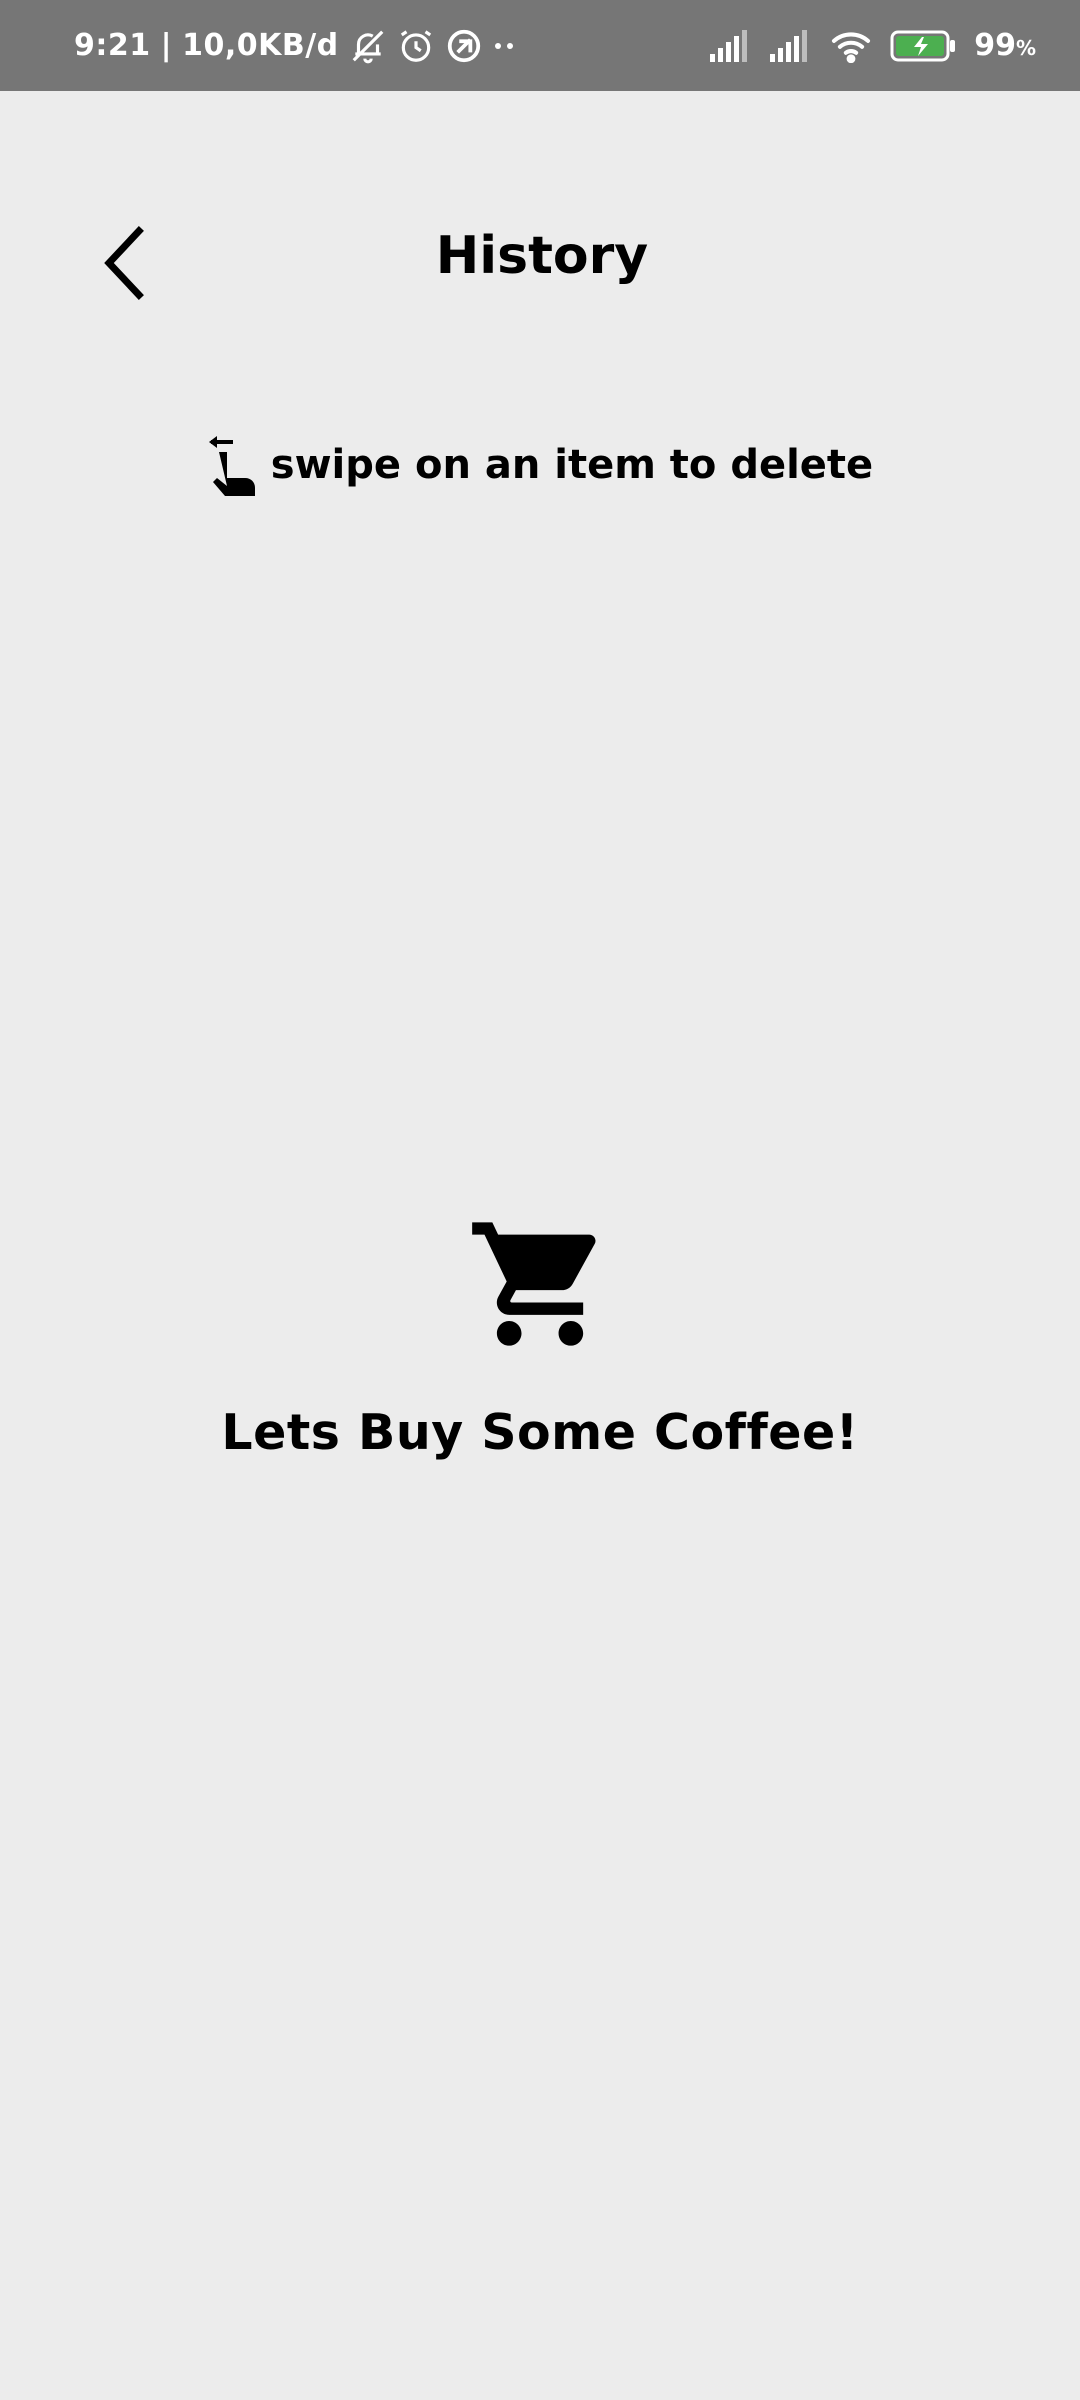 Image resolution: width=1080 pixels, height=2400 pixels. What do you see at coordinates (534, 1284) in the screenshot?
I see `shopping-cart-icon` at bounding box center [534, 1284].